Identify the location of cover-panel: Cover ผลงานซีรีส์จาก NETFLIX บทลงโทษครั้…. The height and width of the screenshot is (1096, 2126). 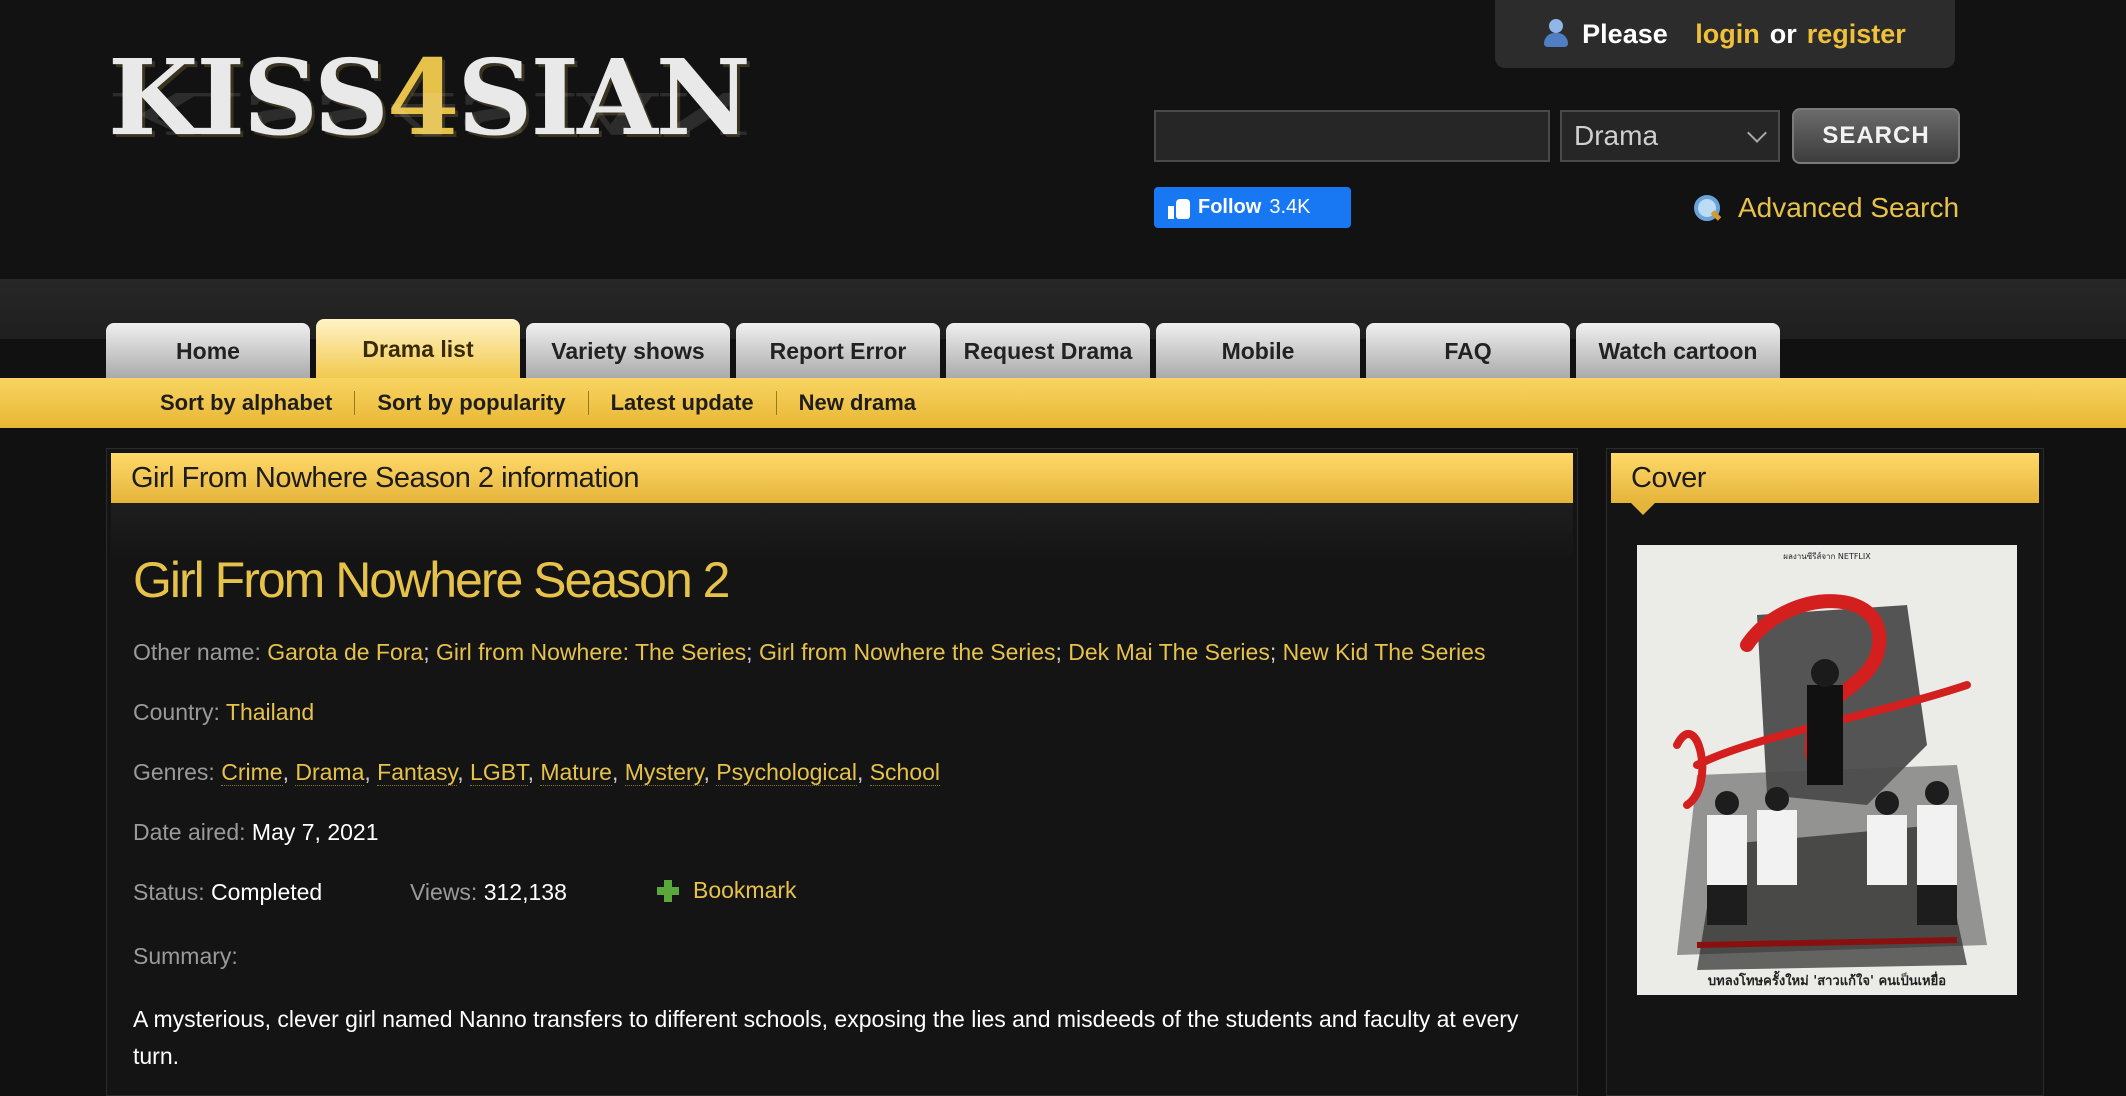
(1825, 772).